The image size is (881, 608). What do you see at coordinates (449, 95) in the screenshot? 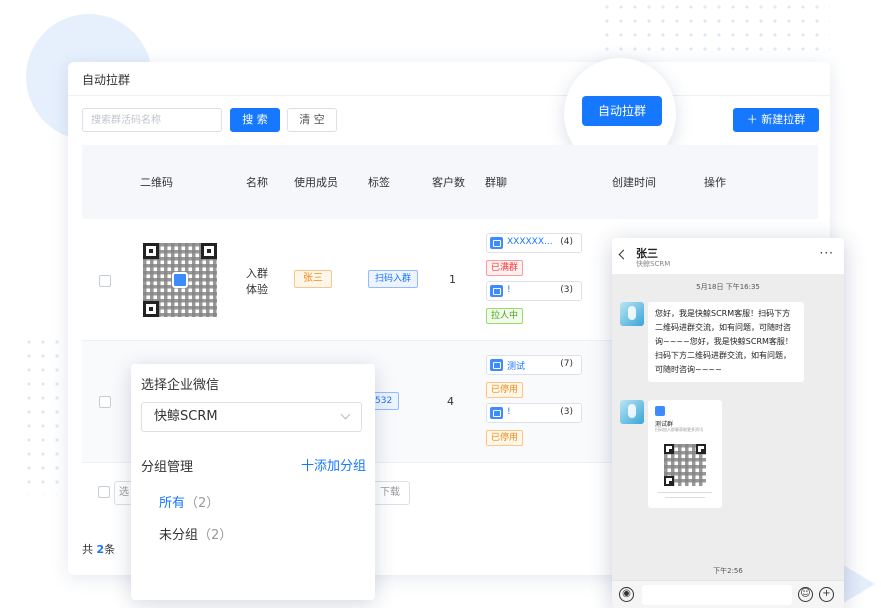
I see `title-divider` at bounding box center [449, 95].